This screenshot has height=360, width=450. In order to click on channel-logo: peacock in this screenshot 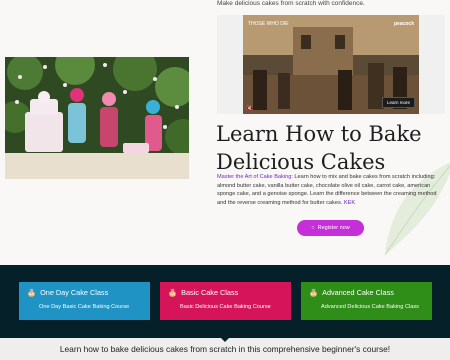, I will do `click(403, 24)`.